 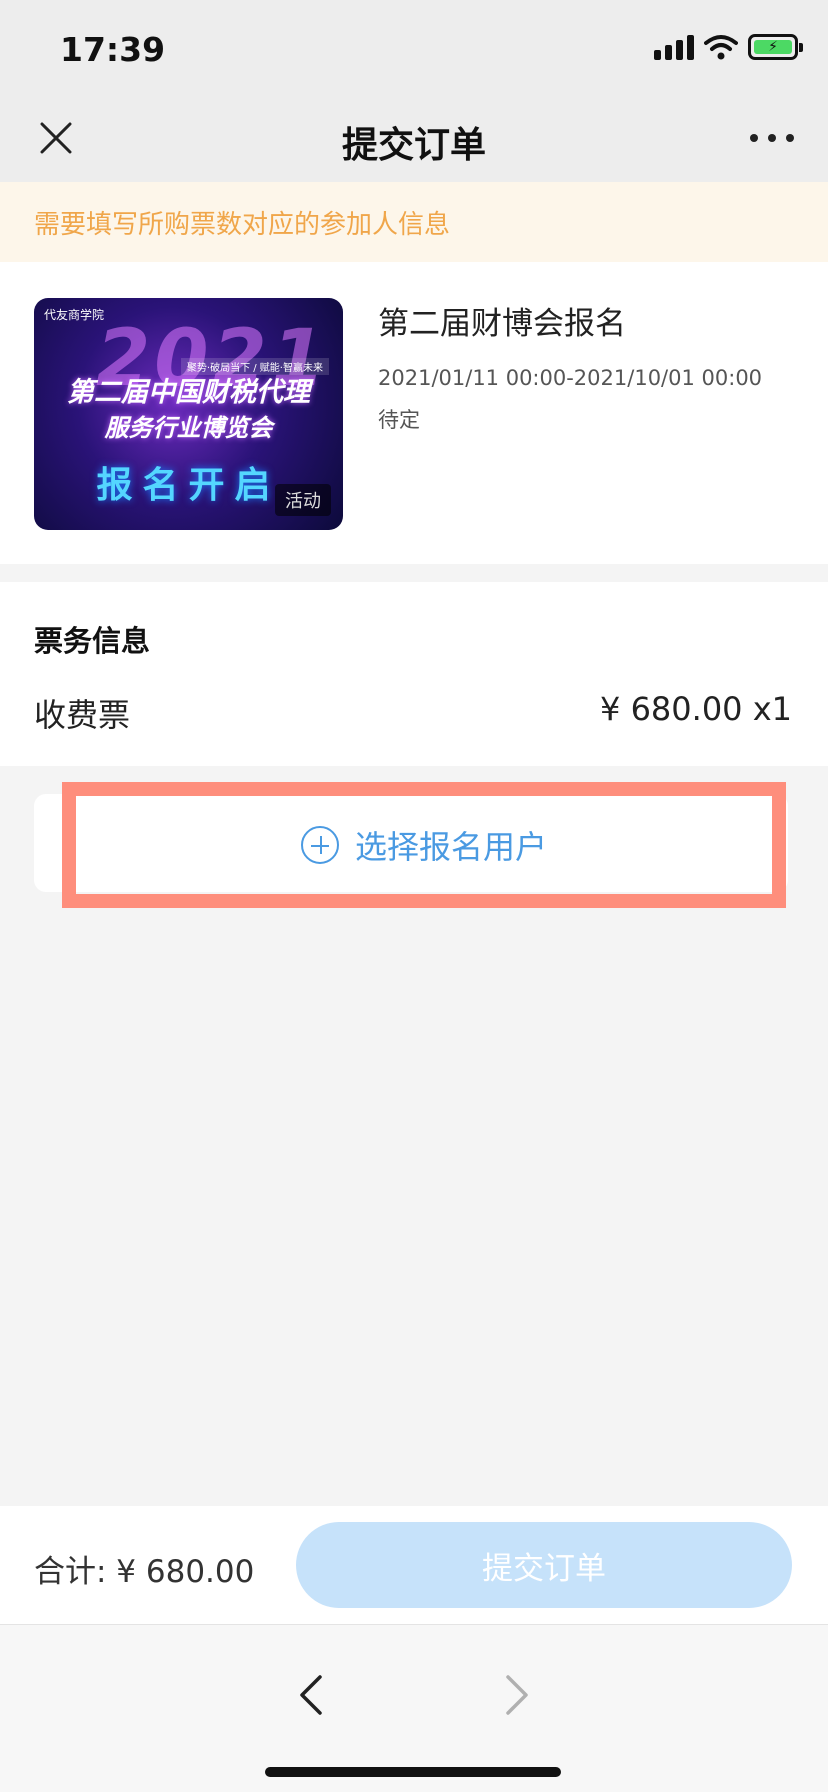 What do you see at coordinates (544, 1565) in the screenshot?
I see `submit-order-button: 提交订单` at bounding box center [544, 1565].